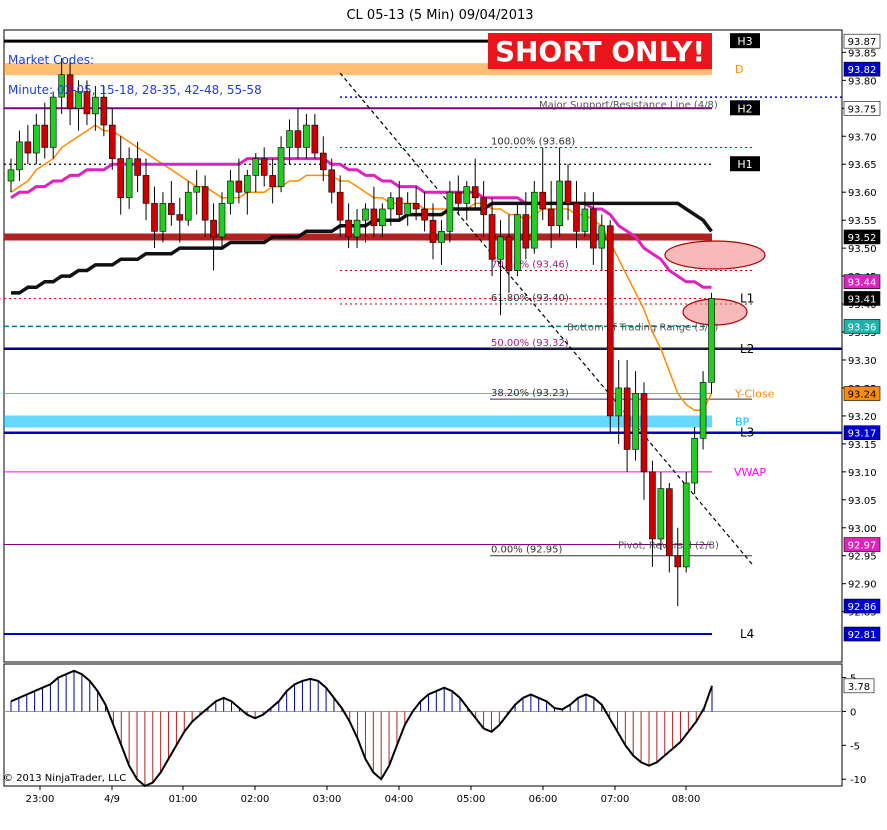 This screenshot has width=887, height=830. I want to click on fib-label: 0.00% (92.95), so click(526, 550).